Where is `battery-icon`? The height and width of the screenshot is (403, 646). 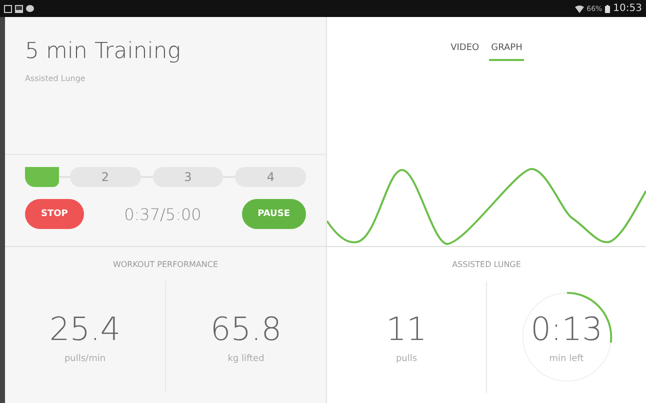
battery-icon is located at coordinates (607, 8).